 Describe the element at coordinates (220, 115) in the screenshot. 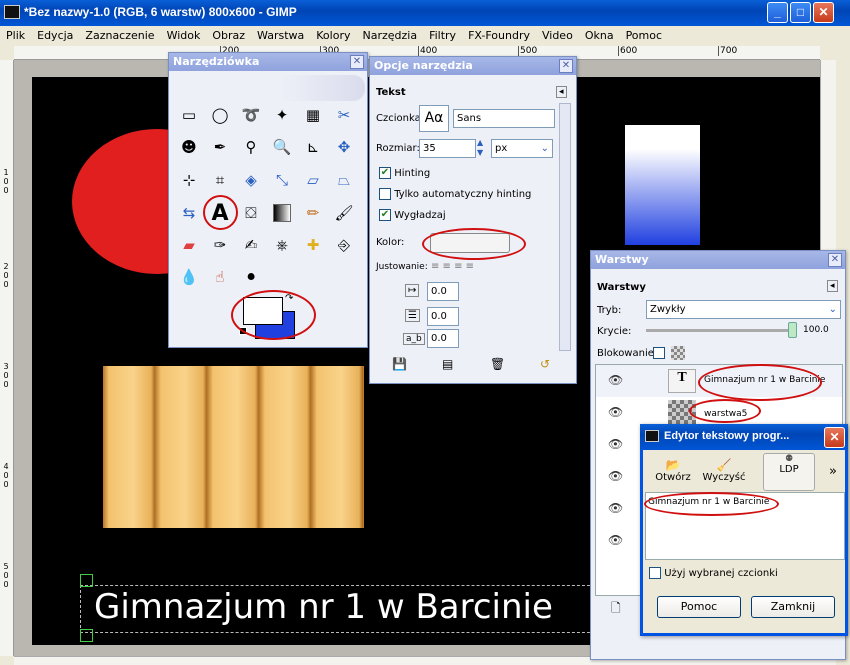

I see `ellipse-select-icon: ◯` at that location.